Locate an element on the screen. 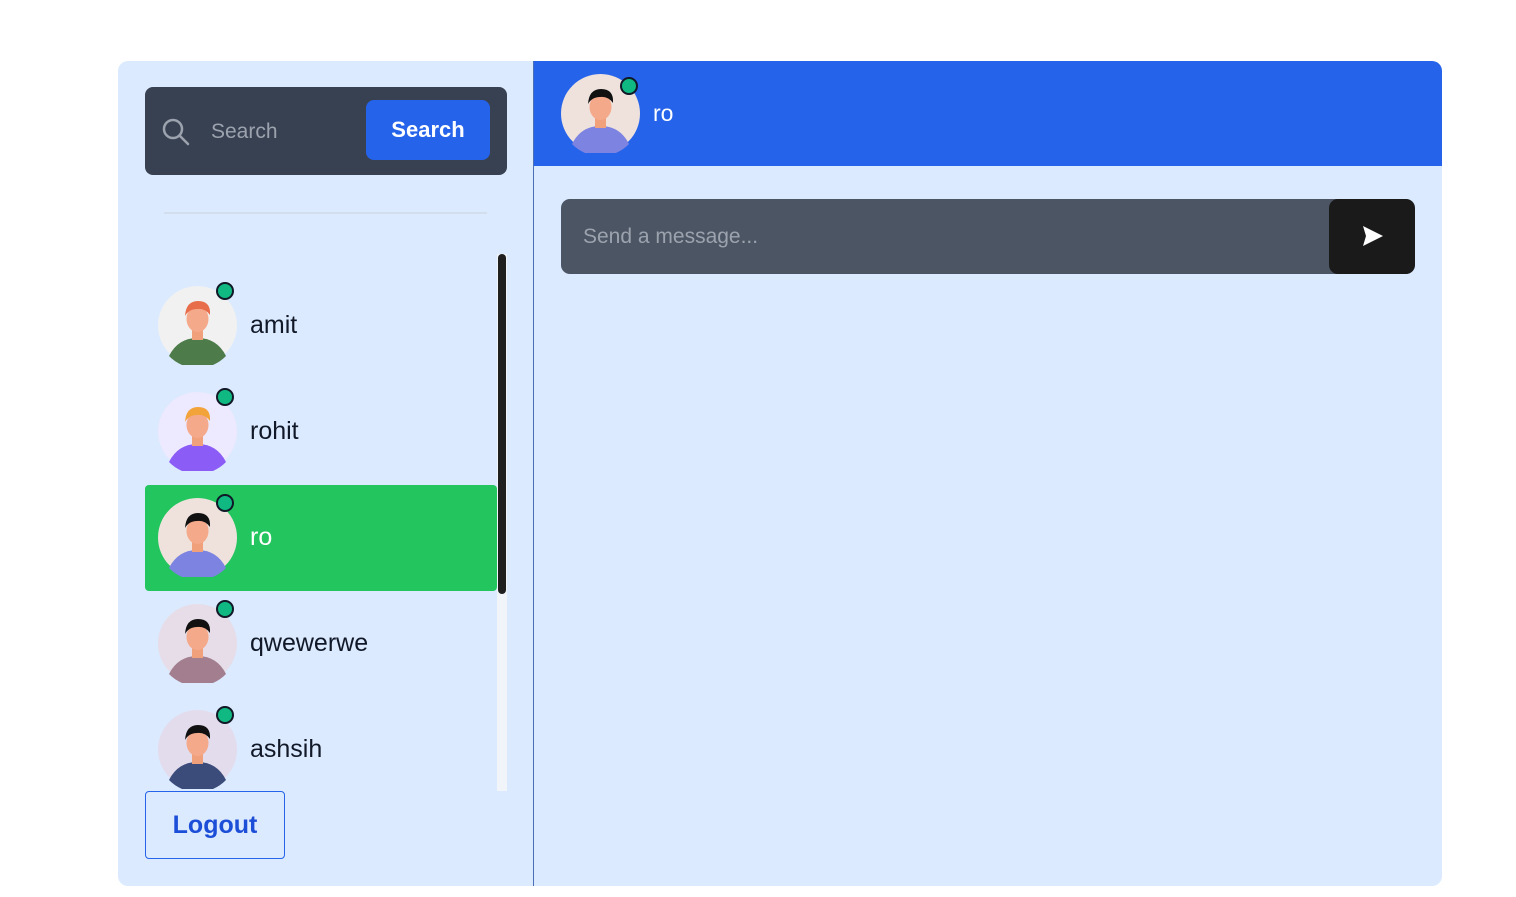 Image resolution: width=1516 pixels, height=897 pixels. conversation-name: amit is located at coordinates (274, 325).